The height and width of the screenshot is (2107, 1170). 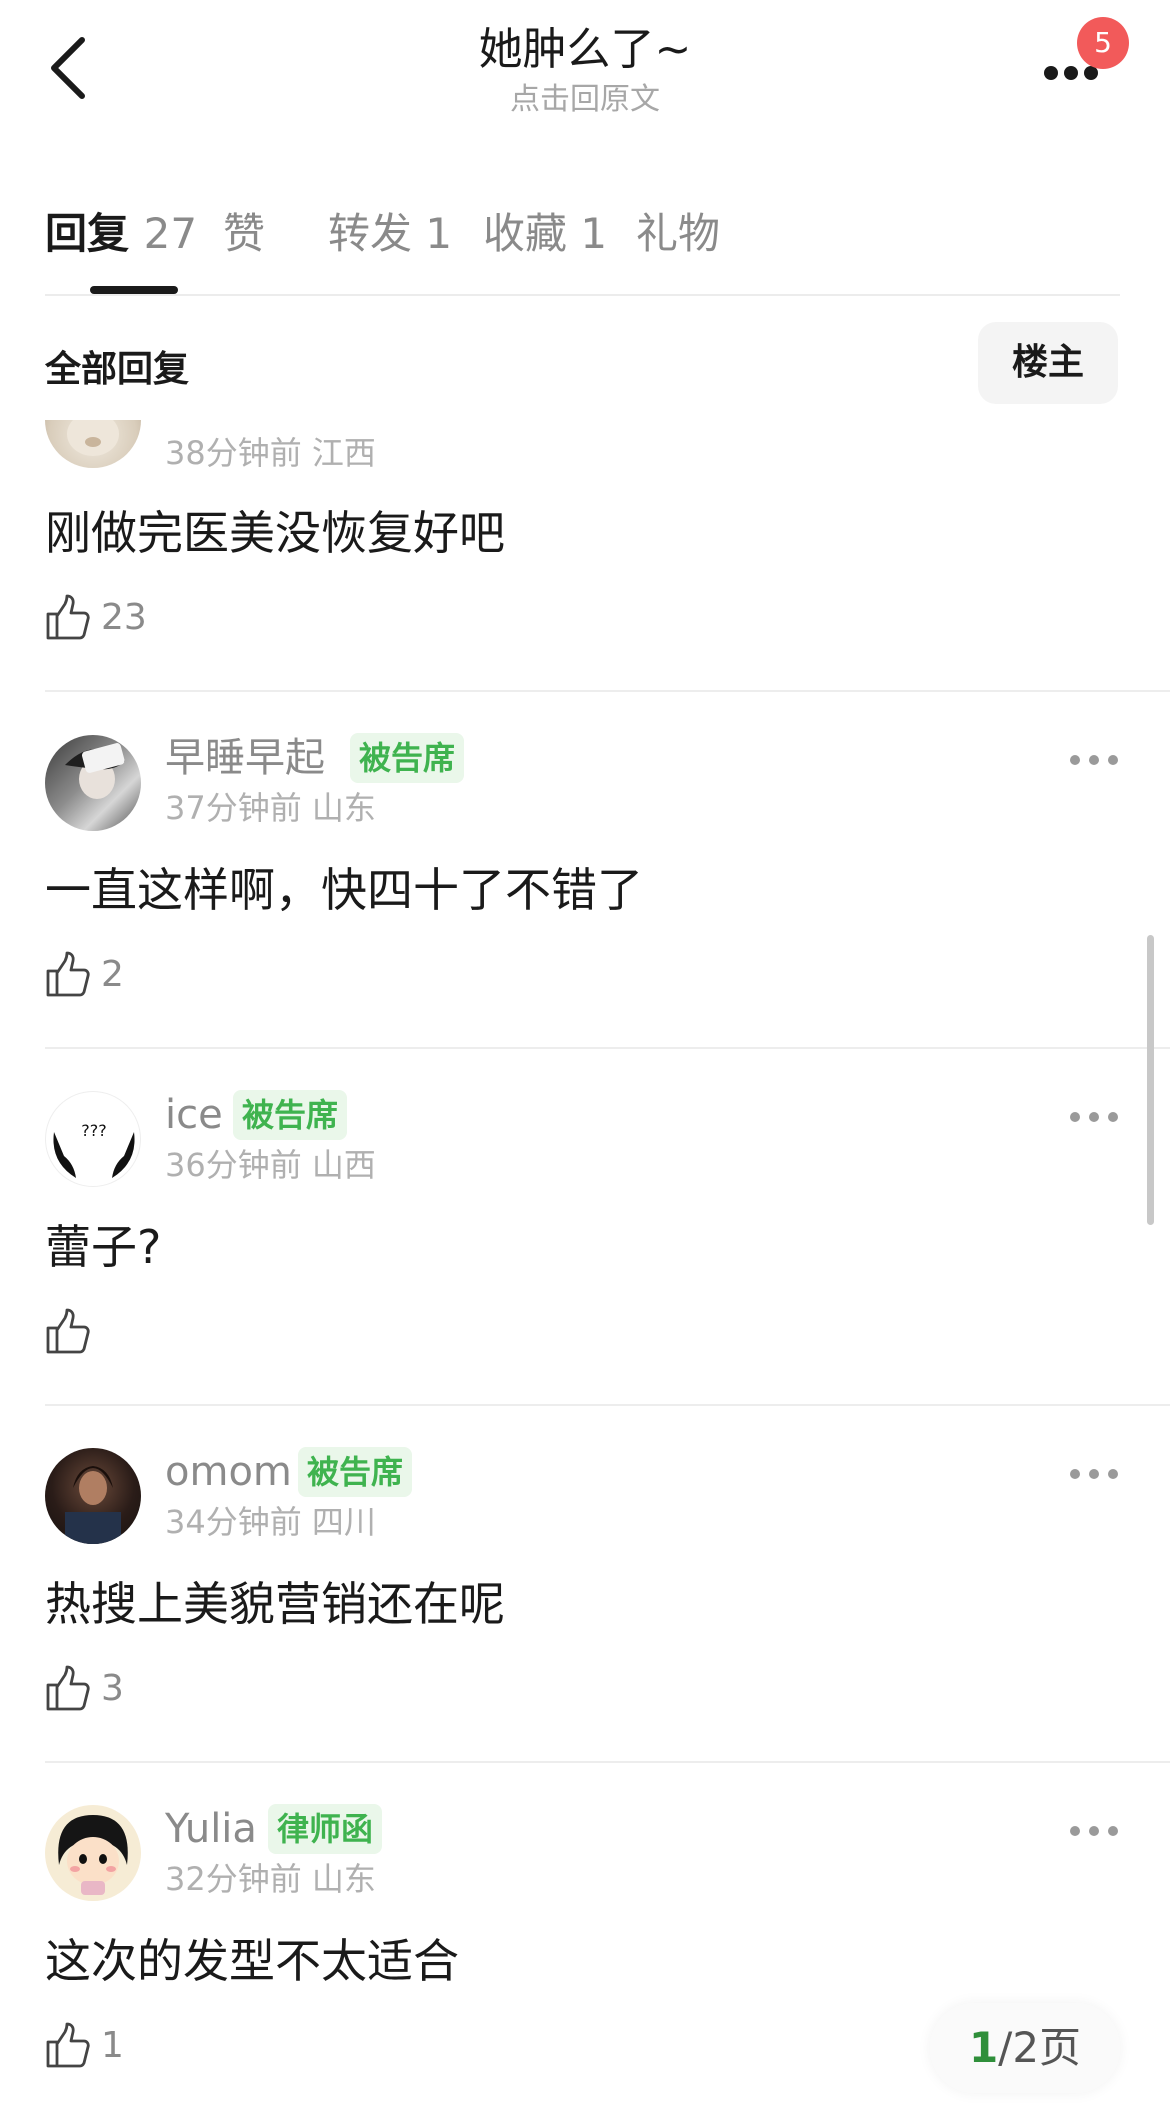 What do you see at coordinates (112, 1688) in the screenshot?
I see `like-count: 3` at bounding box center [112, 1688].